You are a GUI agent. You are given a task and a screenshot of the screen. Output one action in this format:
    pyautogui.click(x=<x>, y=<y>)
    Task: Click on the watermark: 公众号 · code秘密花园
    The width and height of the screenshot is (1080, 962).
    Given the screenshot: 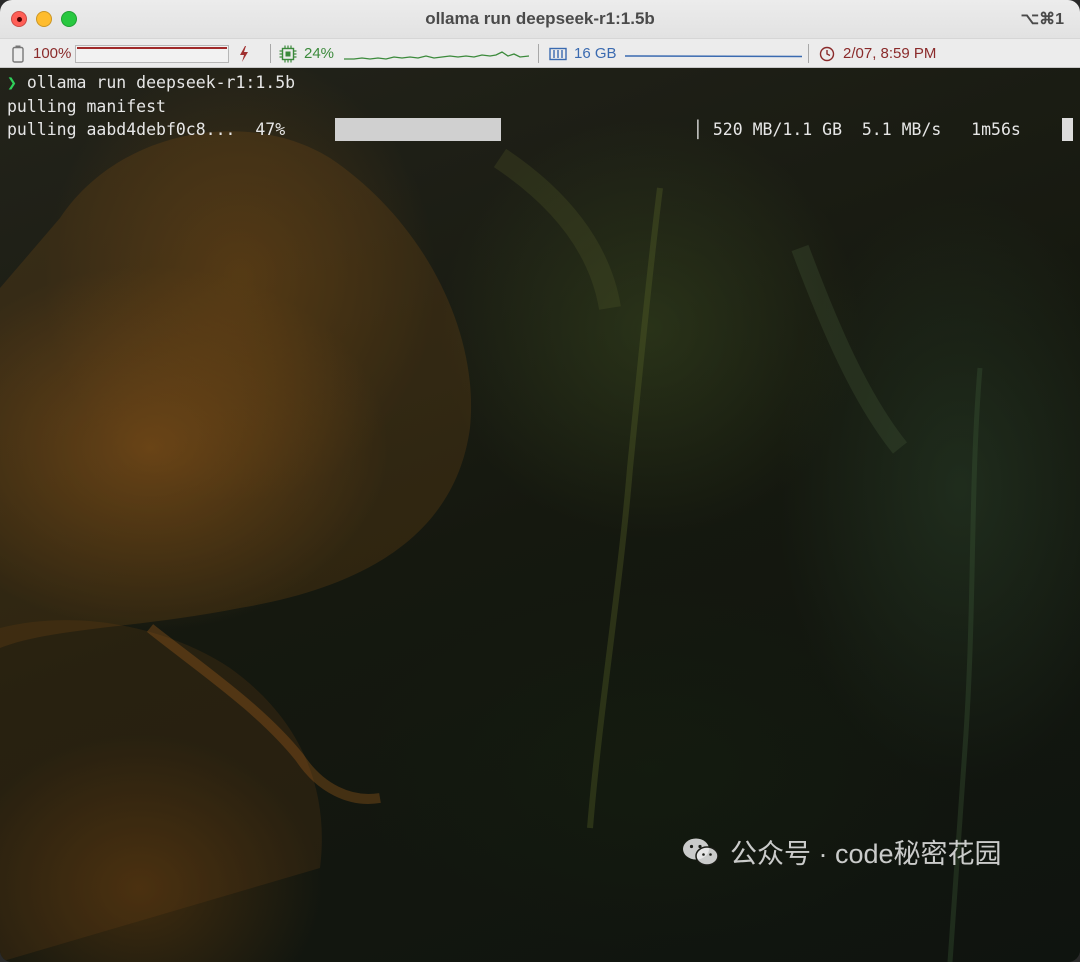 What is the action you would take?
    pyautogui.click(x=842, y=851)
    